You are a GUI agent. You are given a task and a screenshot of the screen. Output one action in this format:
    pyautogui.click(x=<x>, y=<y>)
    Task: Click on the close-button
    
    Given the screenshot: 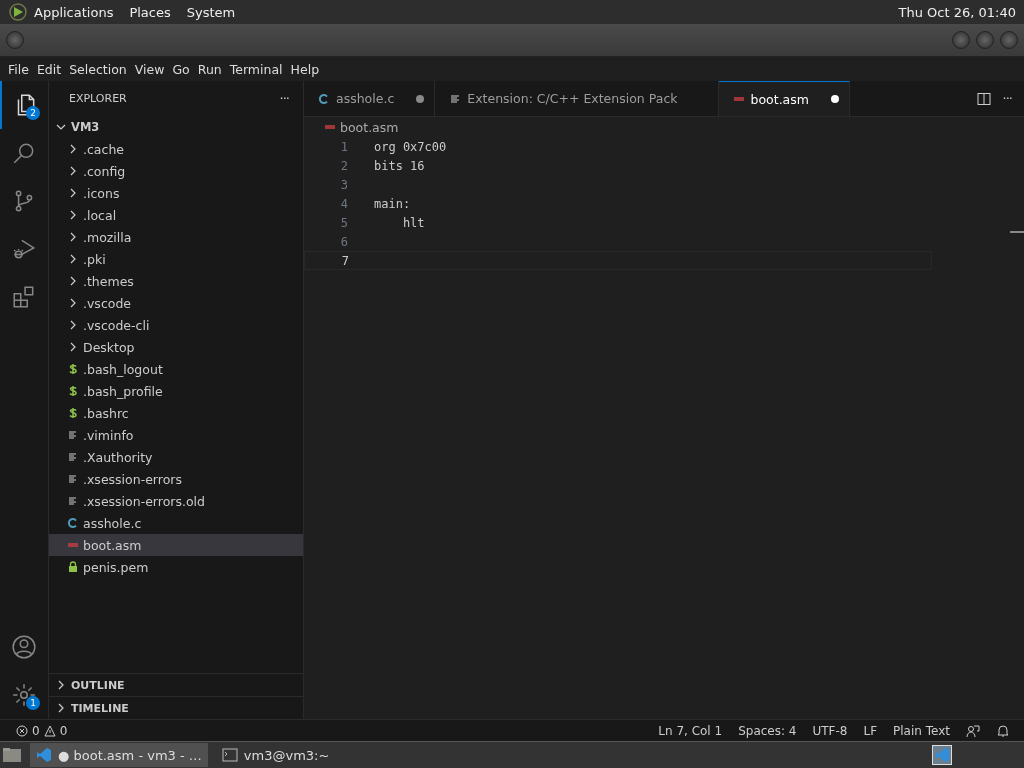 What is the action you would take?
    pyautogui.click(x=1009, y=40)
    